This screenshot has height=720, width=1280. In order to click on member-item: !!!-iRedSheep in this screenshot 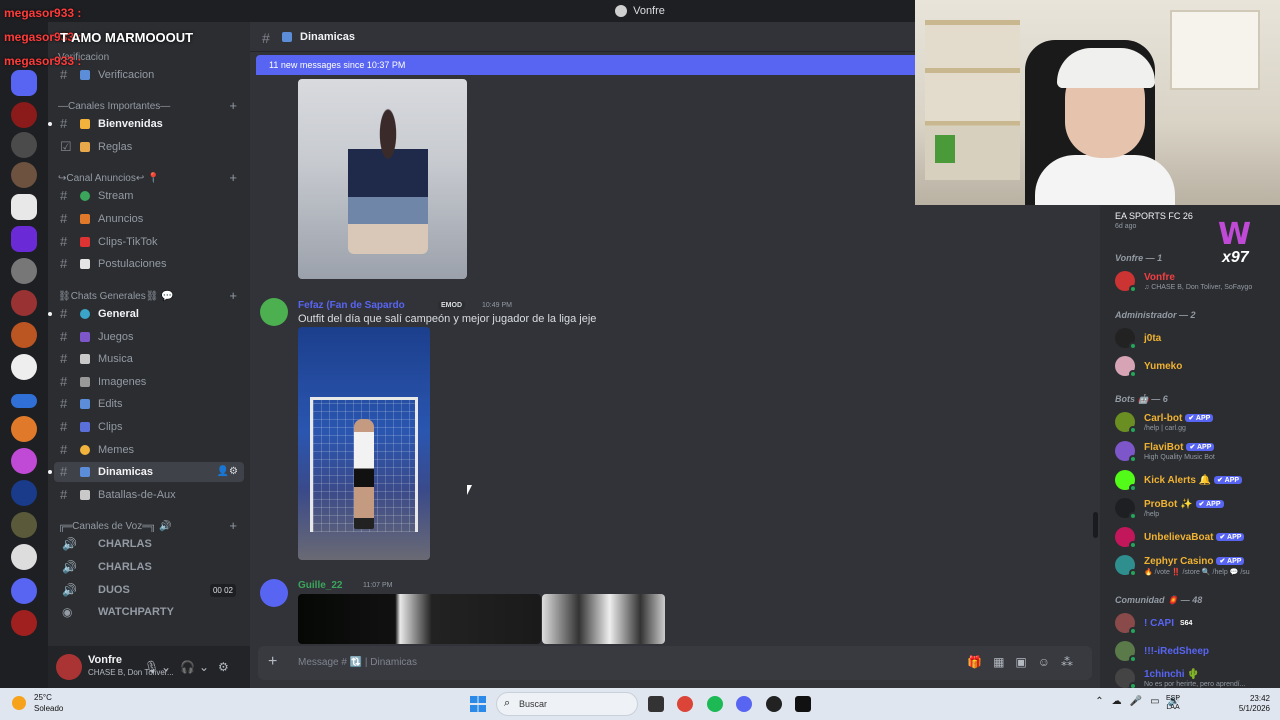, I will do `click(1195, 651)`.